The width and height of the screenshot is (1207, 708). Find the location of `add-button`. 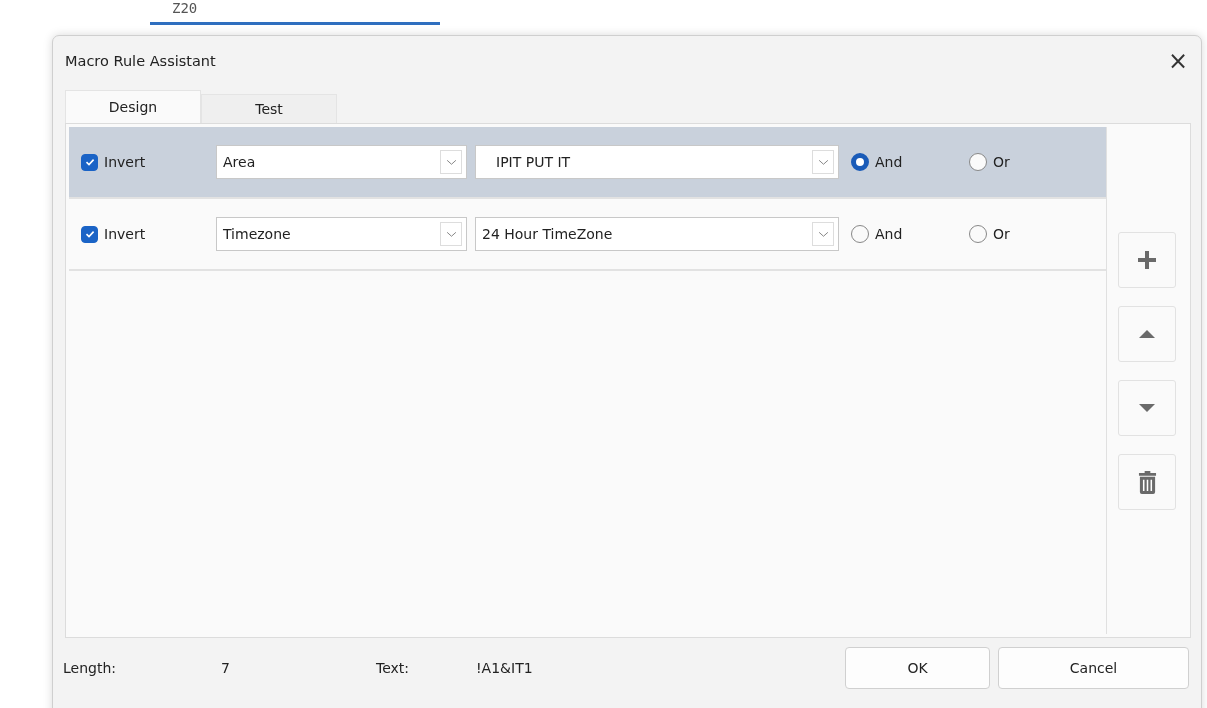

add-button is located at coordinates (1147, 260).